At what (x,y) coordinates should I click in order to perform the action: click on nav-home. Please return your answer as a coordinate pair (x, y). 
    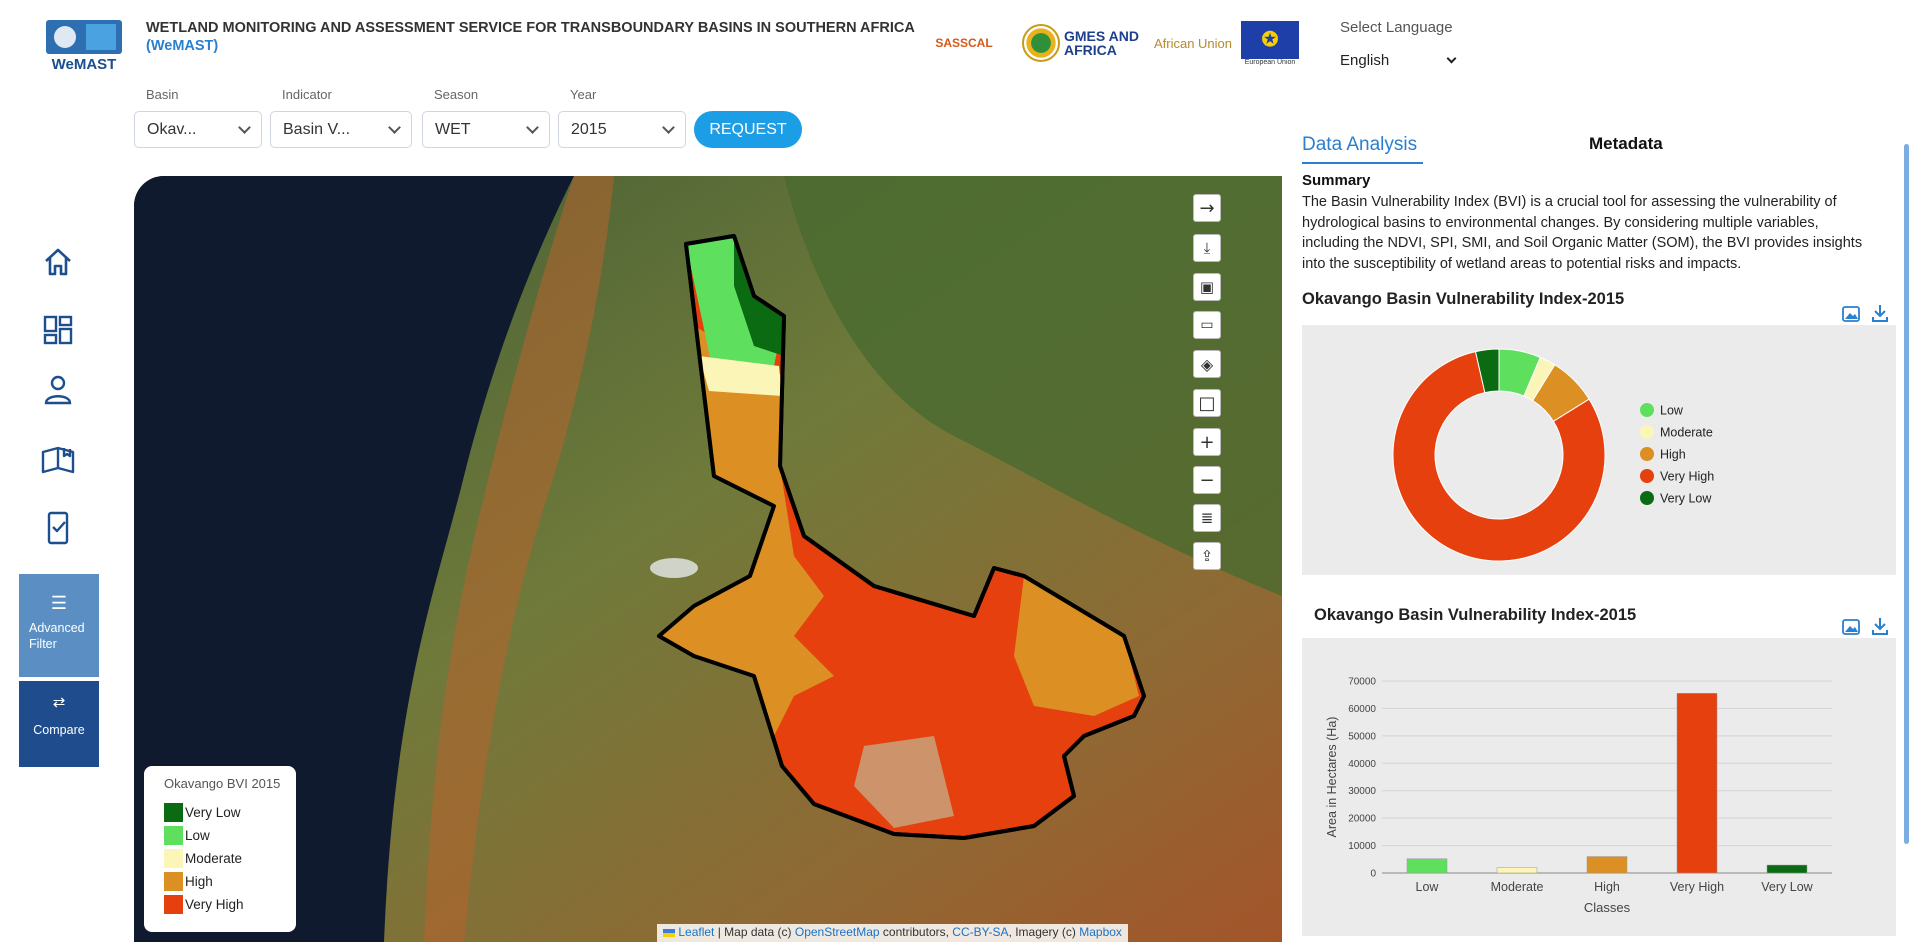
    Looking at the image, I should click on (58, 262).